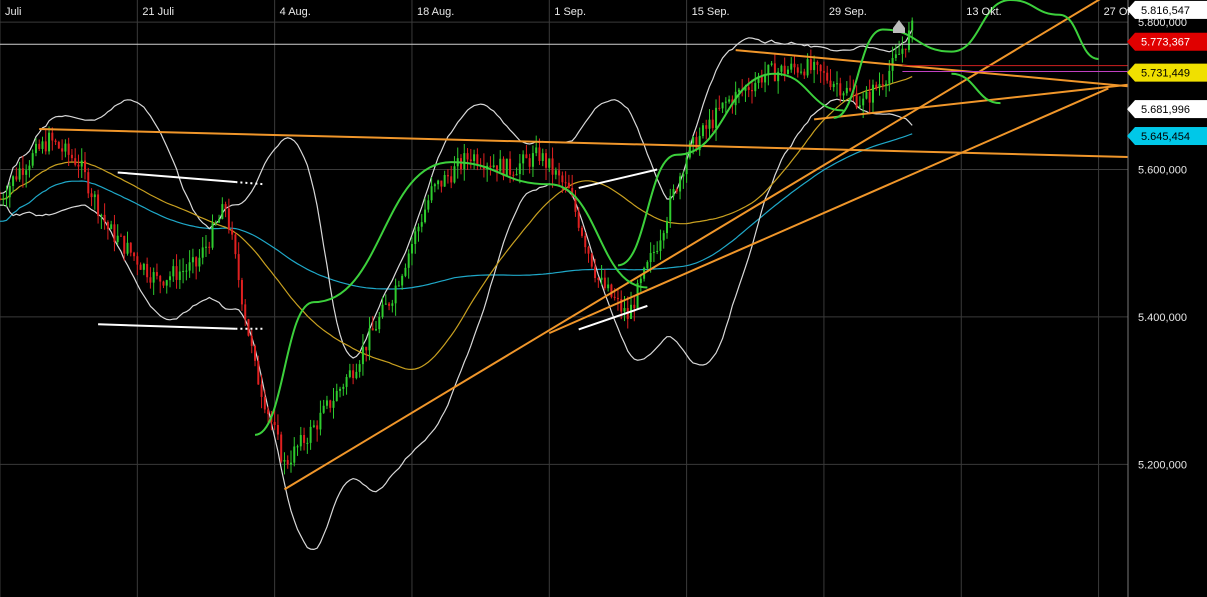 This screenshot has width=1207, height=597. What do you see at coordinates (435, 12) in the screenshot?
I see `x-tick-label: 18 Aug.` at bounding box center [435, 12].